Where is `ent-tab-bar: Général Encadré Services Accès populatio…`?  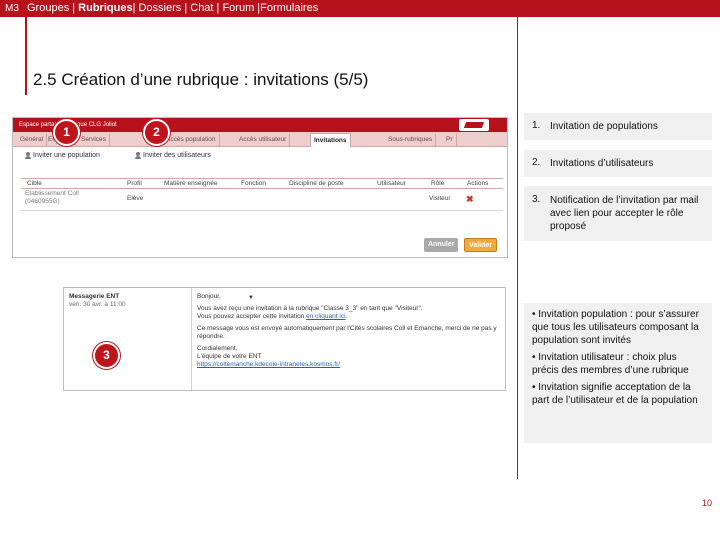
ent-tab-bar: Général Encadré Services Accès populatio… is located at coordinates (260, 139).